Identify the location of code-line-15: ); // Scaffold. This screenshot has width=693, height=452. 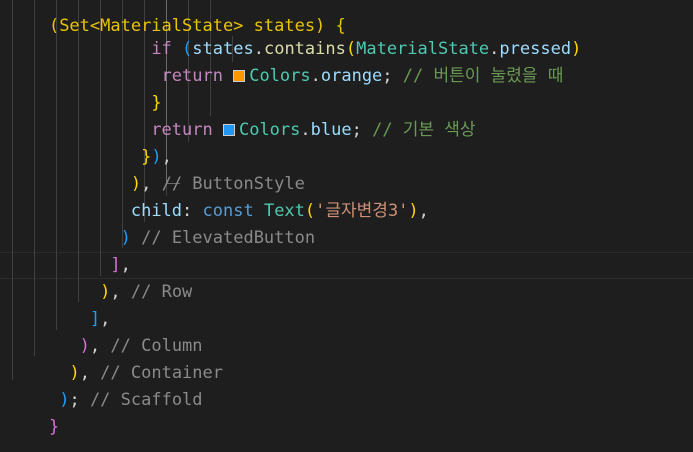
(350, 385).